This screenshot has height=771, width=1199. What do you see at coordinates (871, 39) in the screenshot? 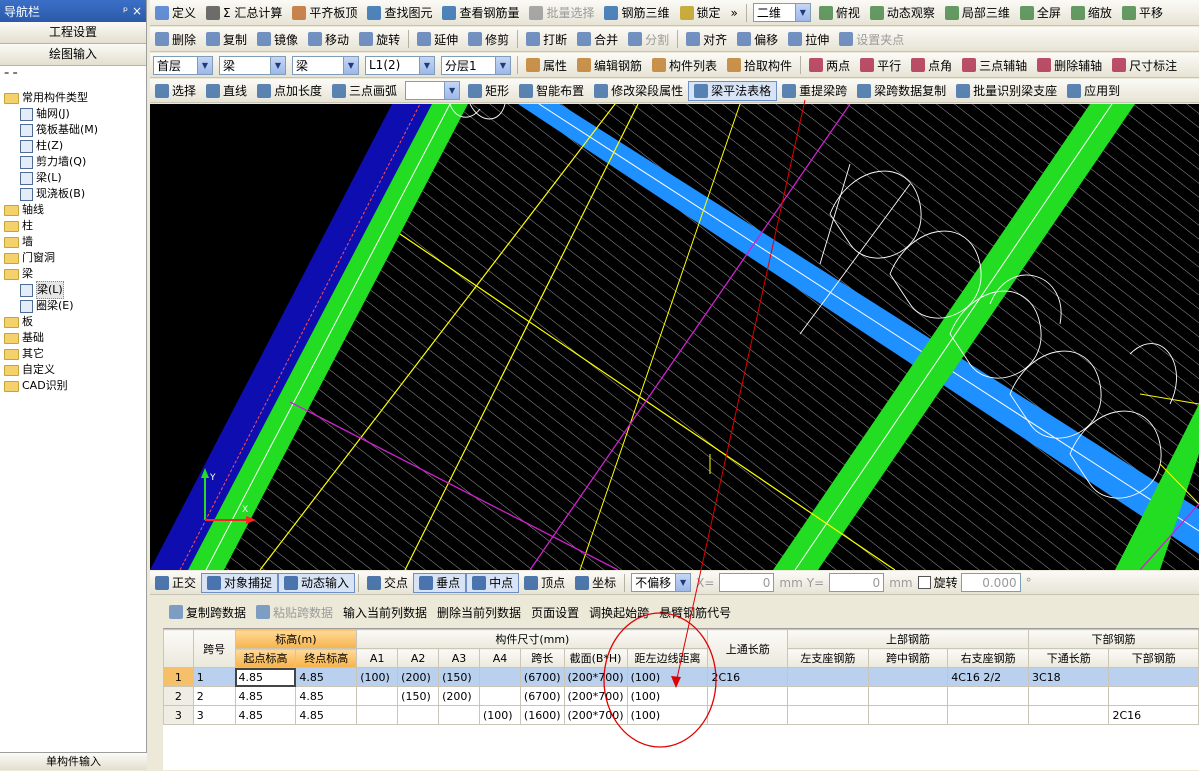
I see `tb2-button-13: 设置夹点` at bounding box center [871, 39].